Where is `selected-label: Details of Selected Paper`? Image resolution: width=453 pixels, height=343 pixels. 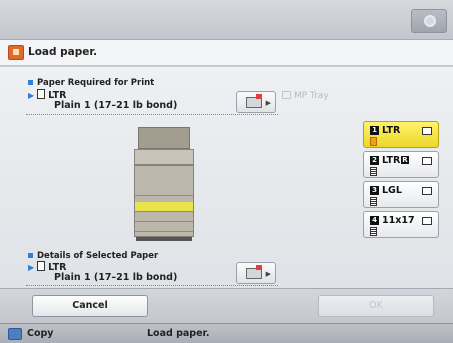
selected-label: Details of Selected Paper is located at coordinates (93, 256).